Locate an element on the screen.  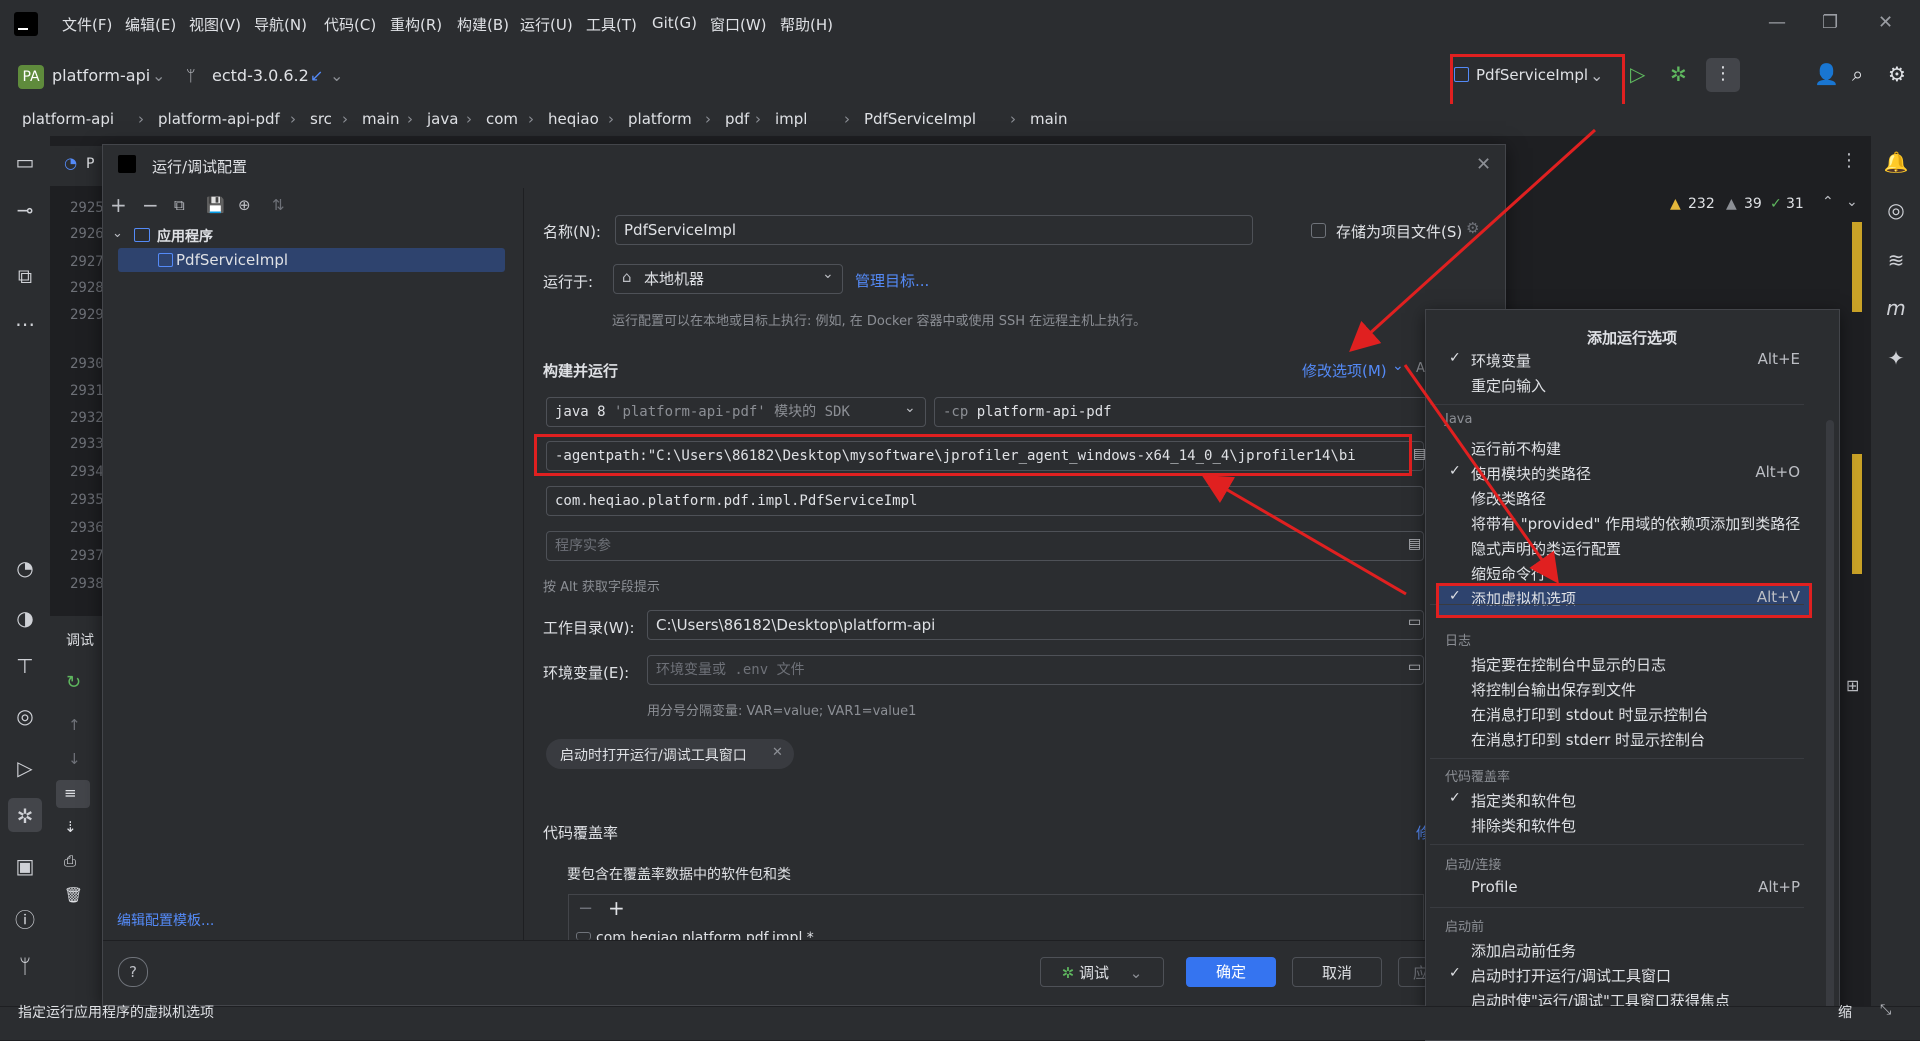
status-text: 指定运行应用程序的虚拟机选项 is located at coordinates (116, 1013).